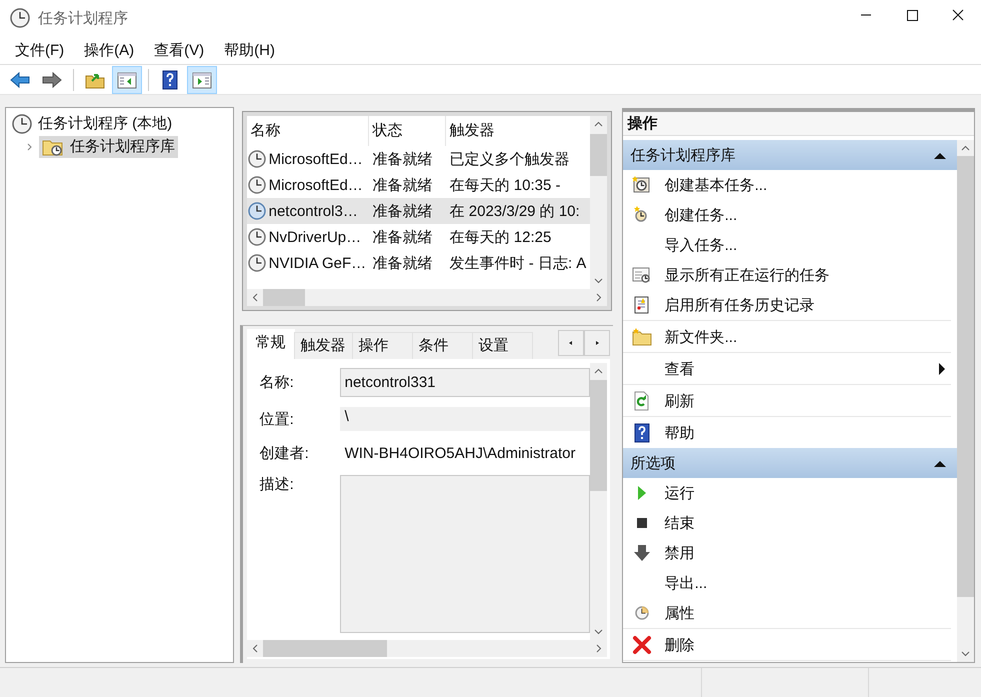 This screenshot has height=697, width=981. What do you see at coordinates (285, 453) in the screenshot?
I see `field-label: 创建者:` at bounding box center [285, 453].